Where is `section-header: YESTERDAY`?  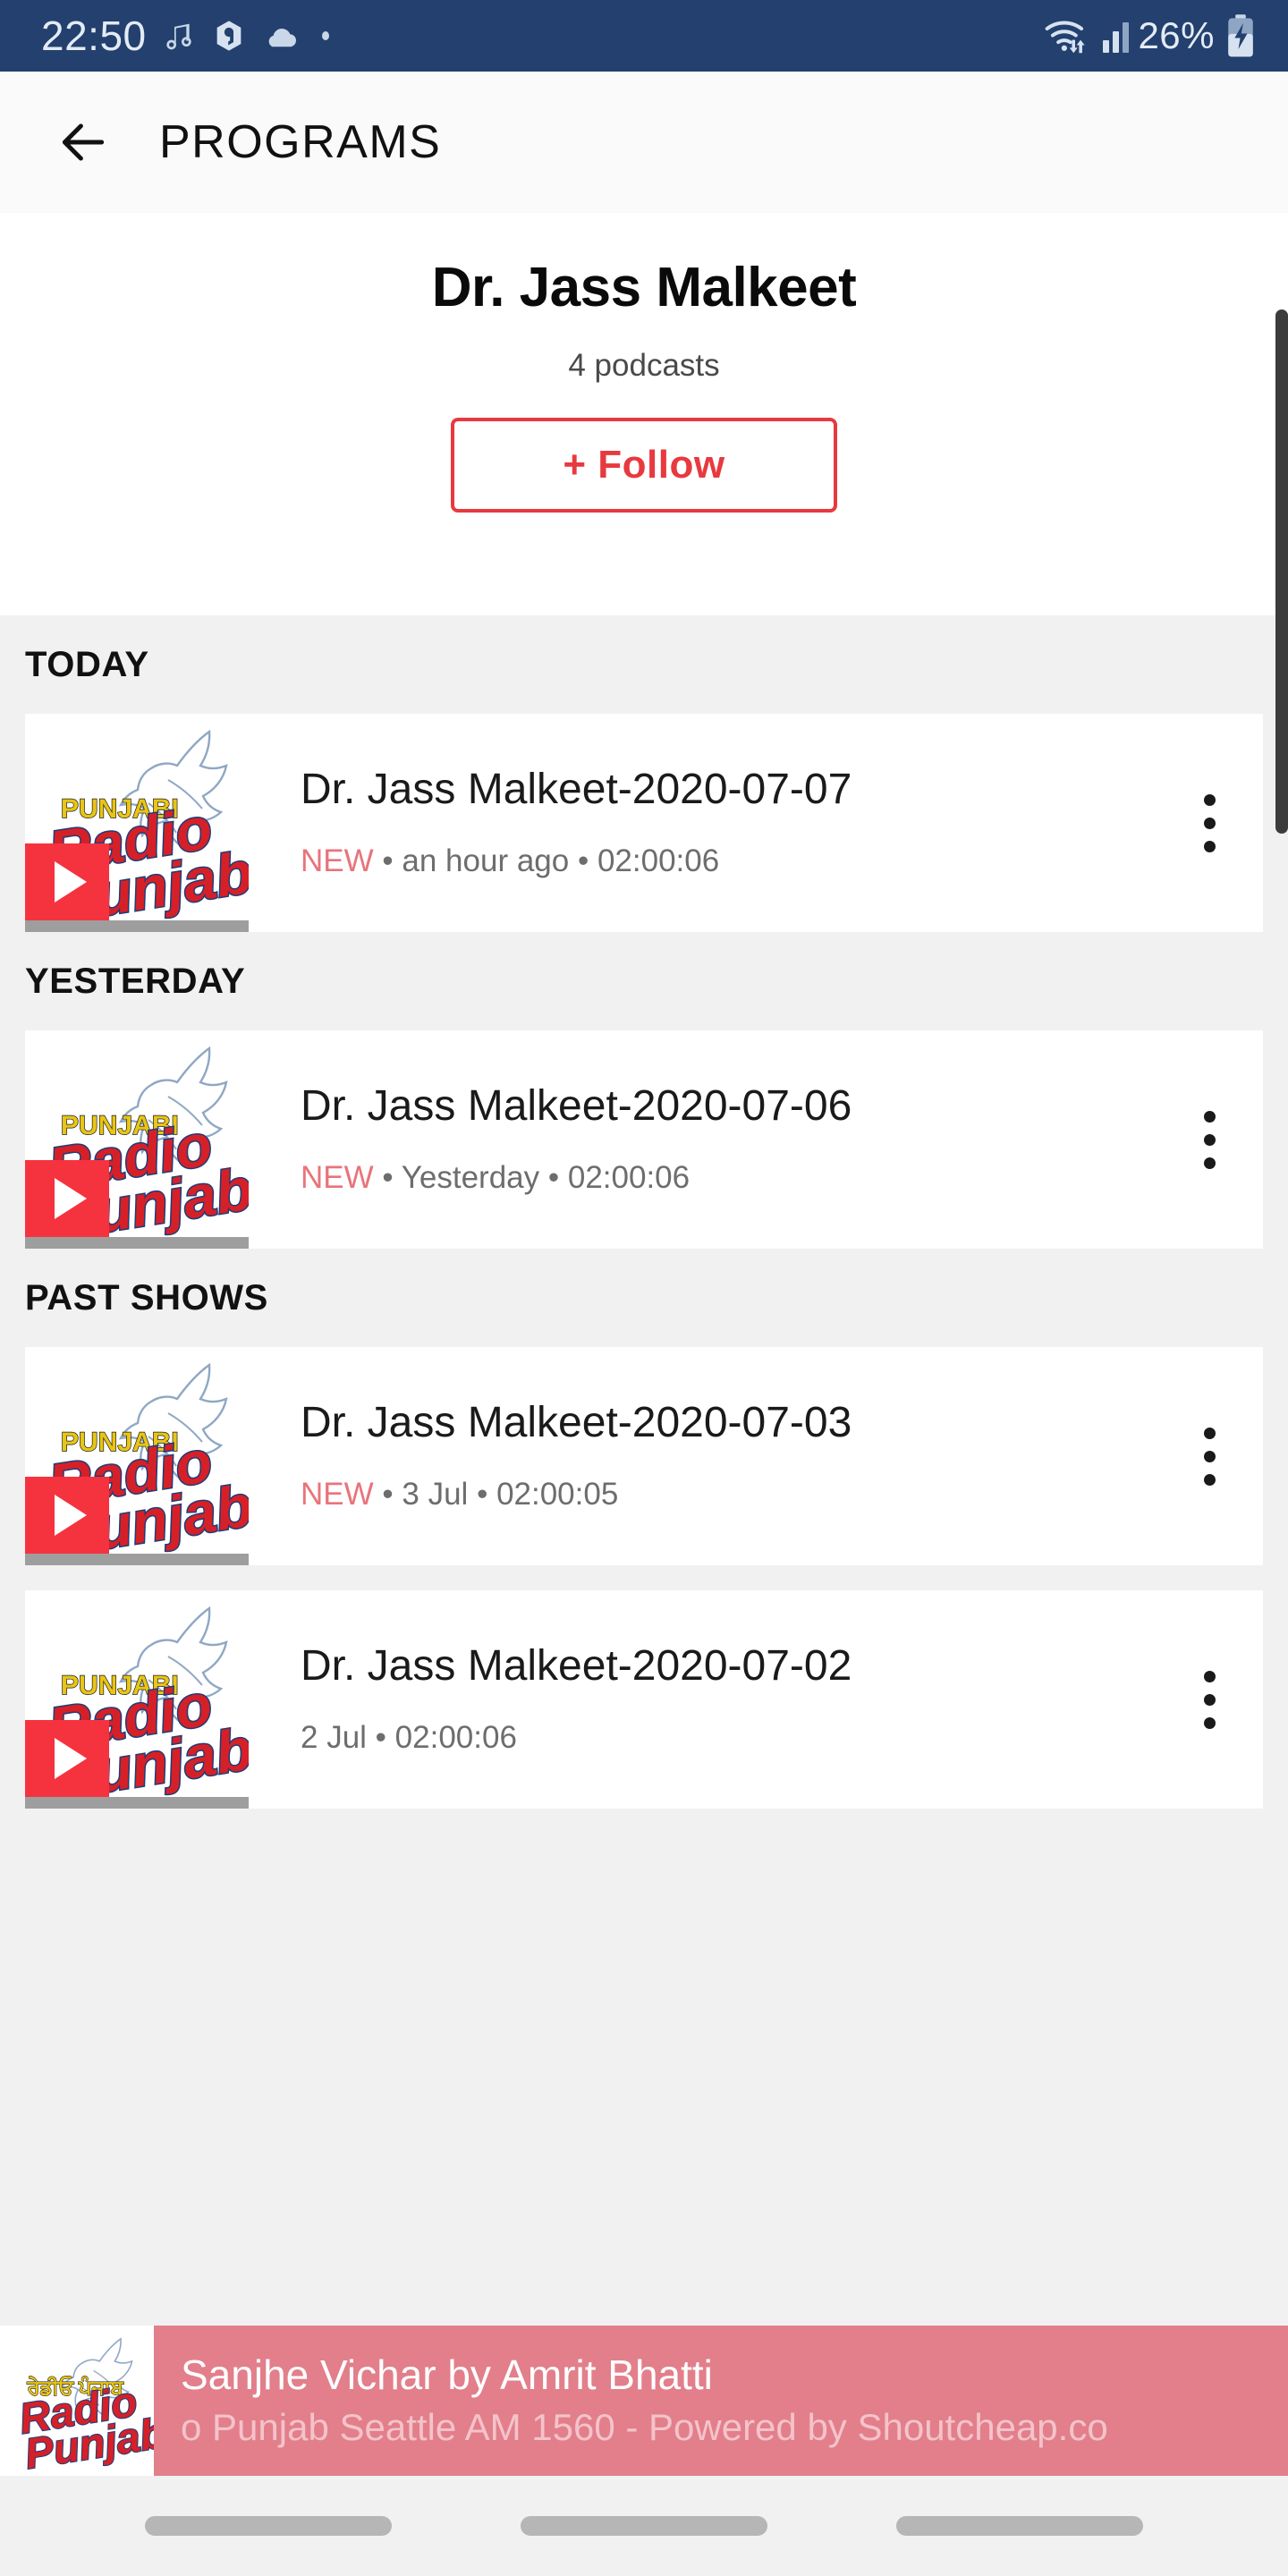
section-header: YESTERDAY is located at coordinates (135, 981).